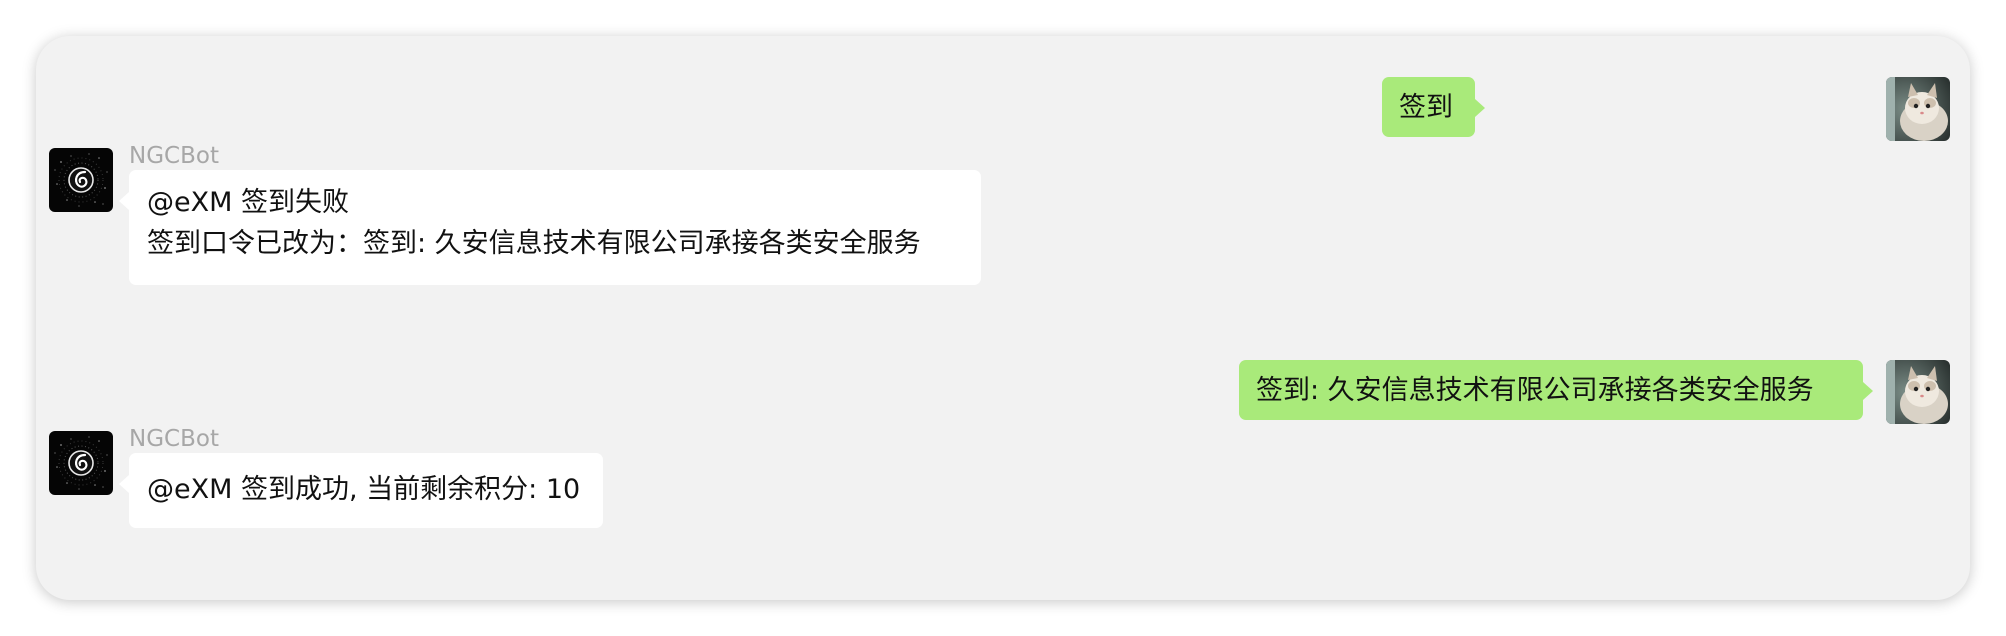 This screenshot has width=2006, height=636. Describe the element at coordinates (248, 202) in the screenshot. I see `message-text: @eXM 签到失败` at that location.